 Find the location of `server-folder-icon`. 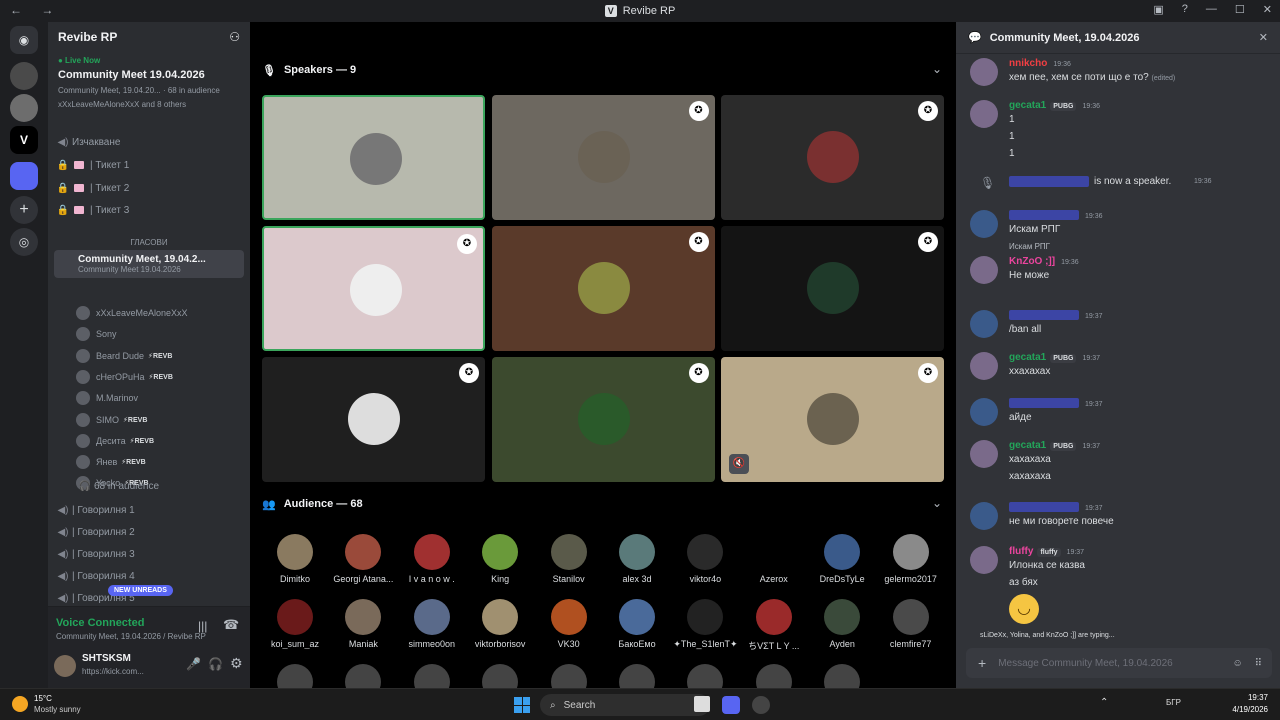

server-folder-icon is located at coordinates (24, 176).